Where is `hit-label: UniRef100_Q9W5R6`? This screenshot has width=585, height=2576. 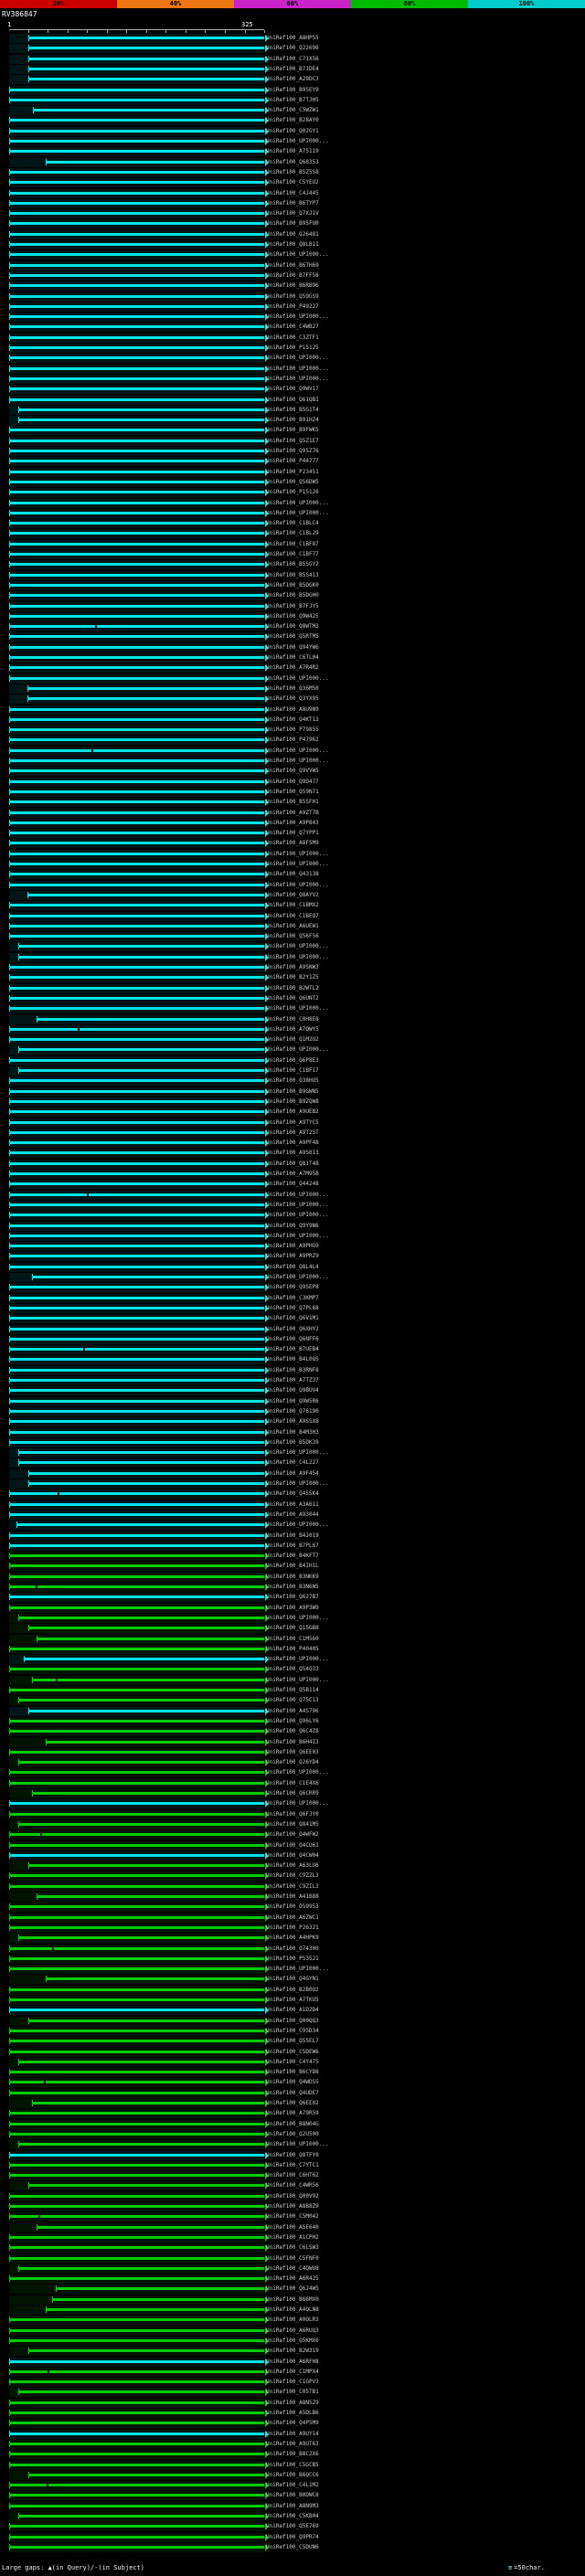
hit-label: UniRef100_Q9W5R6 is located at coordinates (293, 1401).